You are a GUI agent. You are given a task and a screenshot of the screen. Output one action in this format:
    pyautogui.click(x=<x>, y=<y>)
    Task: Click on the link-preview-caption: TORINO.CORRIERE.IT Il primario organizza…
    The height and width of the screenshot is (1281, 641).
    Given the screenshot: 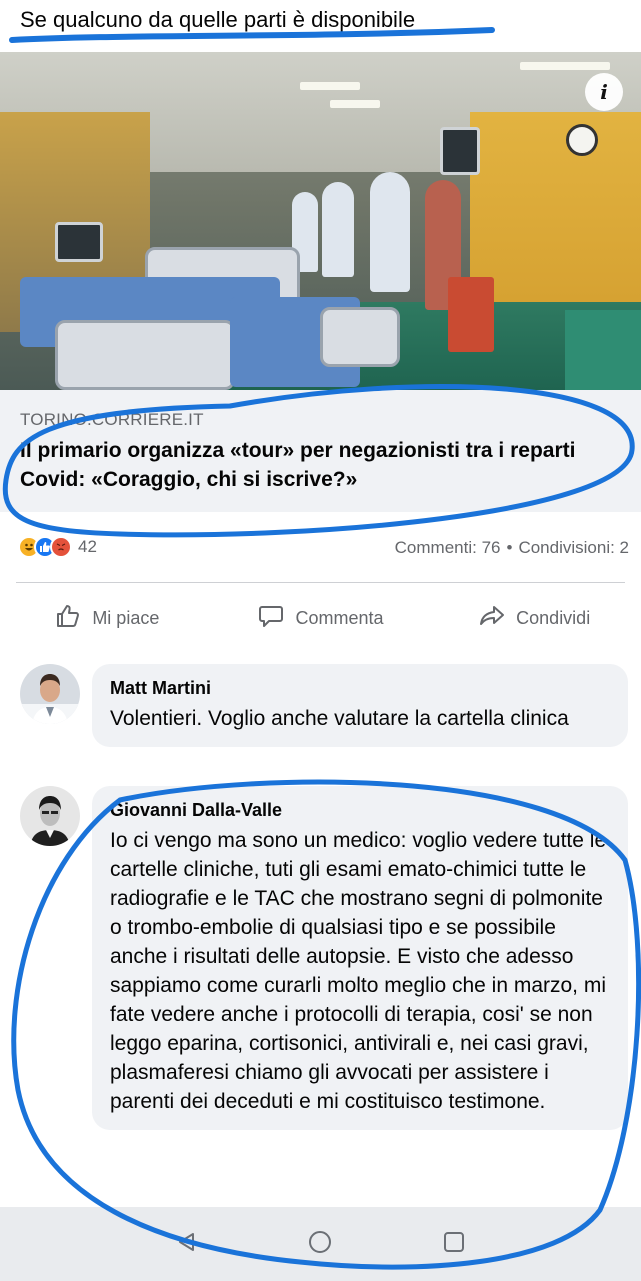 What is the action you would take?
    pyautogui.click(x=320, y=451)
    